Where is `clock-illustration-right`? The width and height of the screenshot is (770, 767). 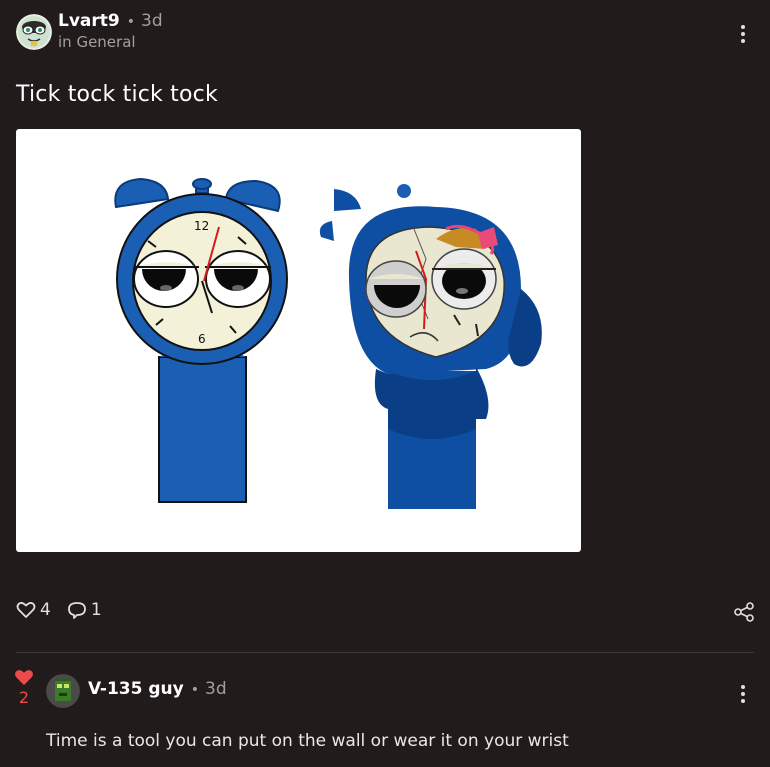 clock-illustration-right is located at coordinates (430, 346).